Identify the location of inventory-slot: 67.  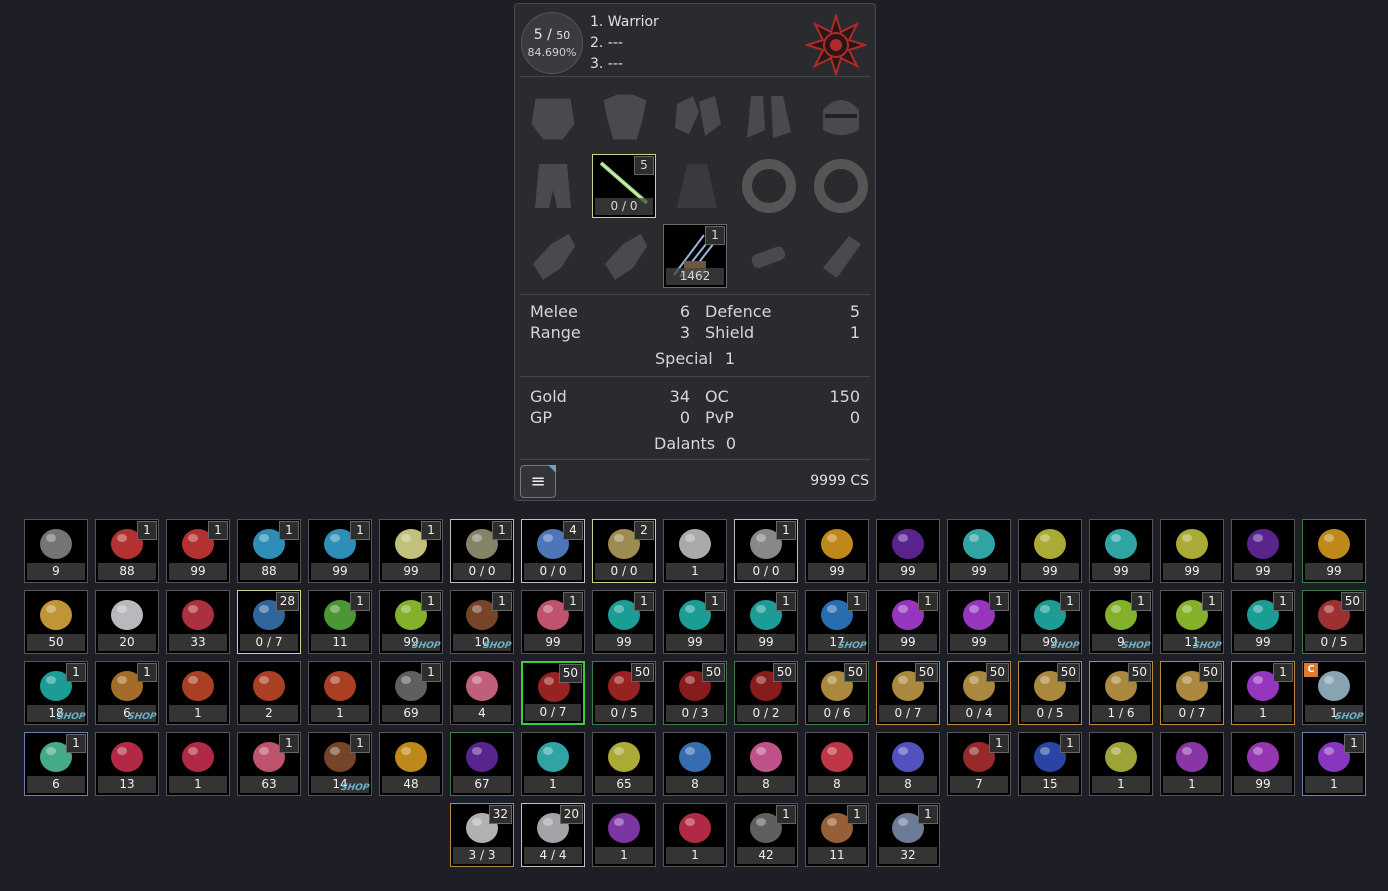
(482, 764).